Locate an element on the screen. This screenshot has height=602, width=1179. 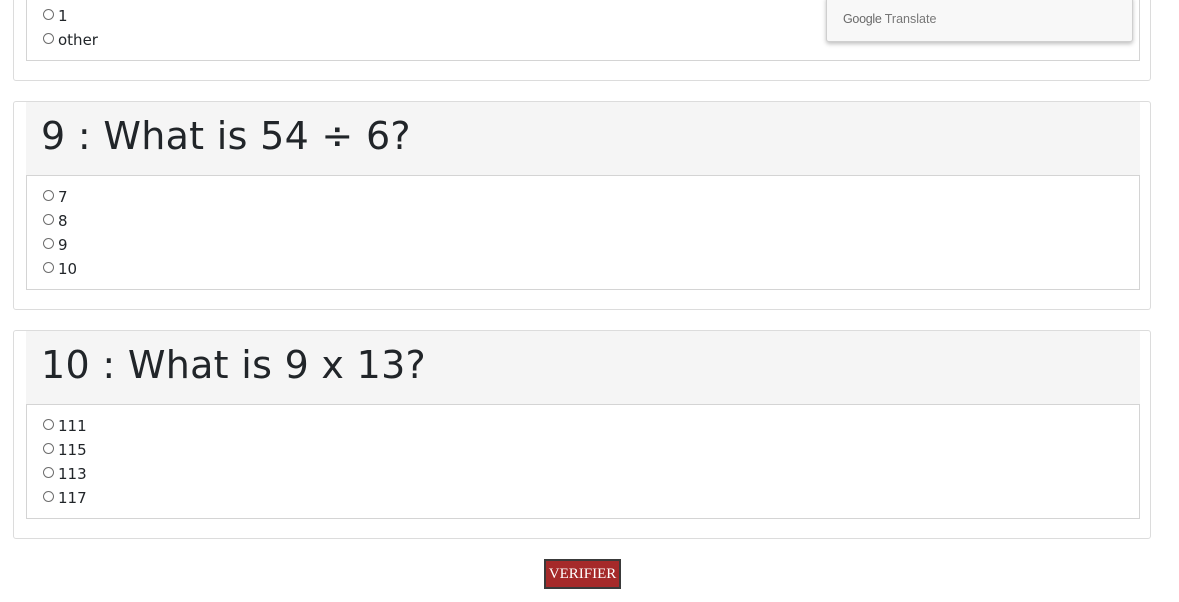
option-label: 115 is located at coordinates (72, 450).